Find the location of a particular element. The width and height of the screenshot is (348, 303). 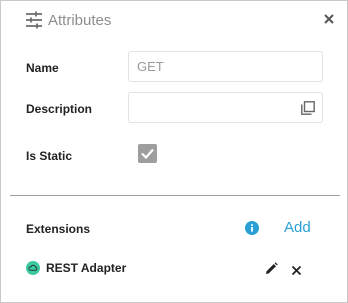

extension-item: REST Adapter is located at coordinates (76, 268).